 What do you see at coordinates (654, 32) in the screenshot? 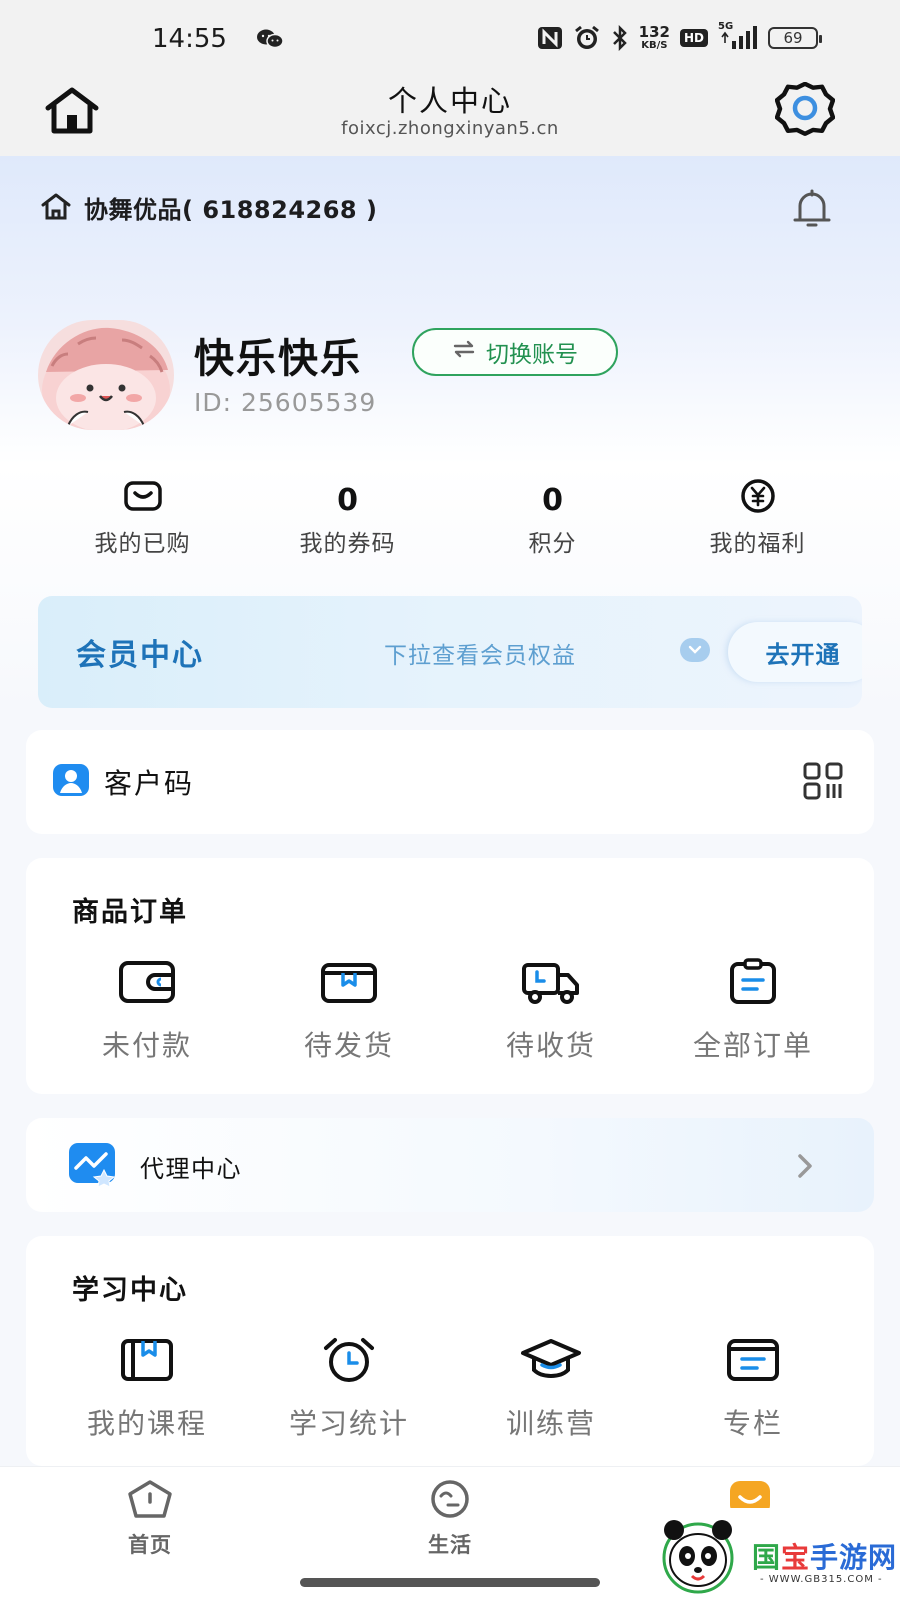
I see `network-speed-value: 132` at bounding box center [654, 32].